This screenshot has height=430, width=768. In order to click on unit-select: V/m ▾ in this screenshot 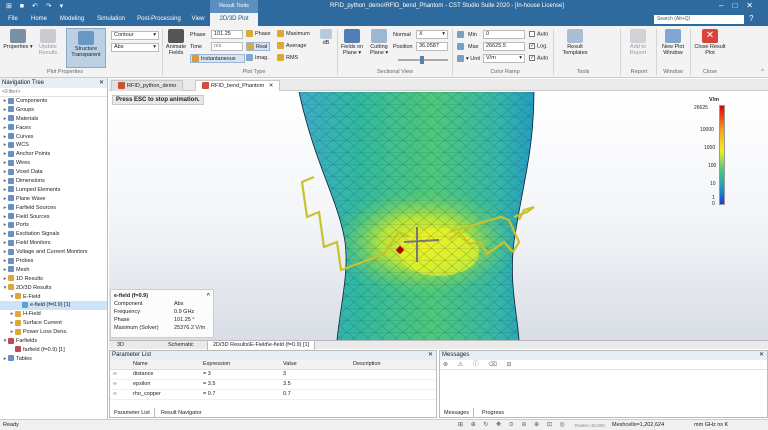, I will do `click(504, 58)`.